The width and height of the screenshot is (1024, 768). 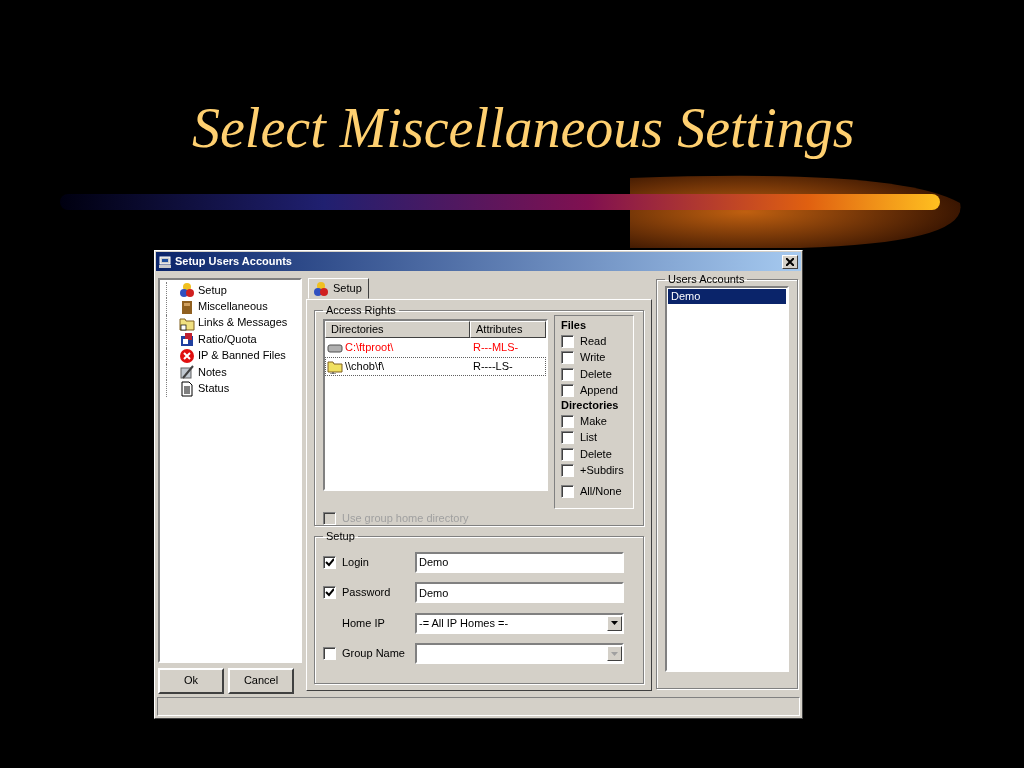 I want to click on dropdown-field: -= All IP Homes =-, so click(x=519, y=623).